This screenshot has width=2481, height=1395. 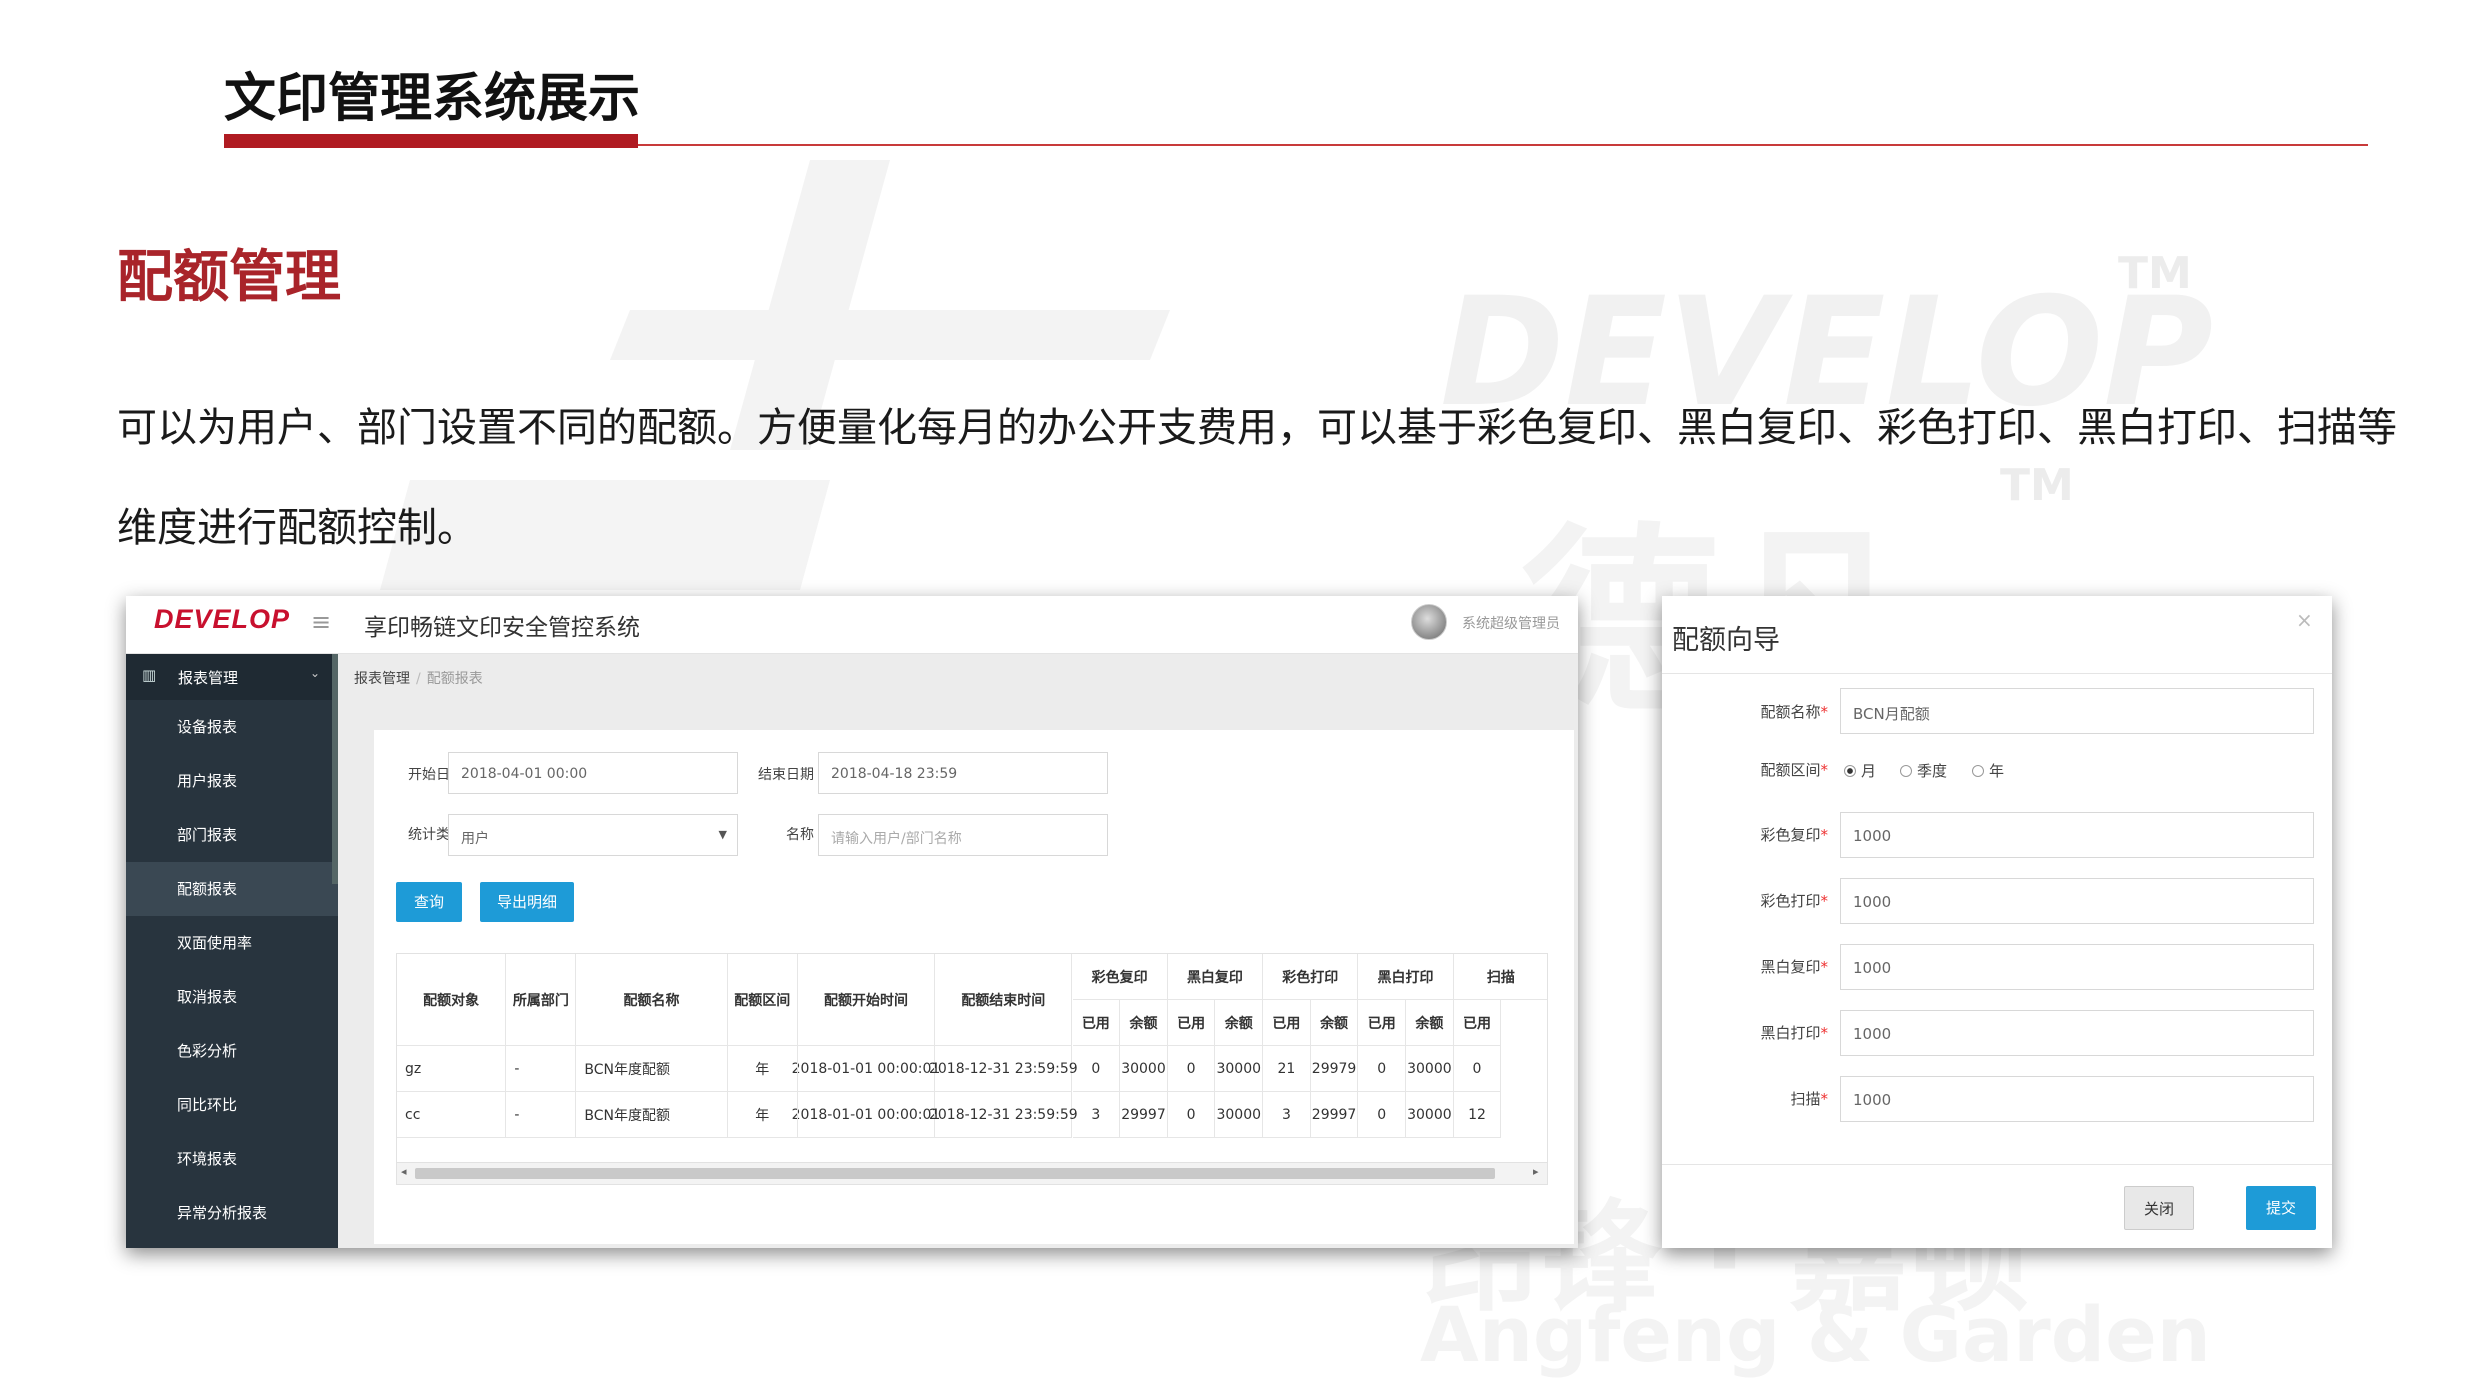 What do you see at coordinates (1334, 1069) in the screenshot?
I see `table-cell: 29979` at bounding box center [1334, 1069].